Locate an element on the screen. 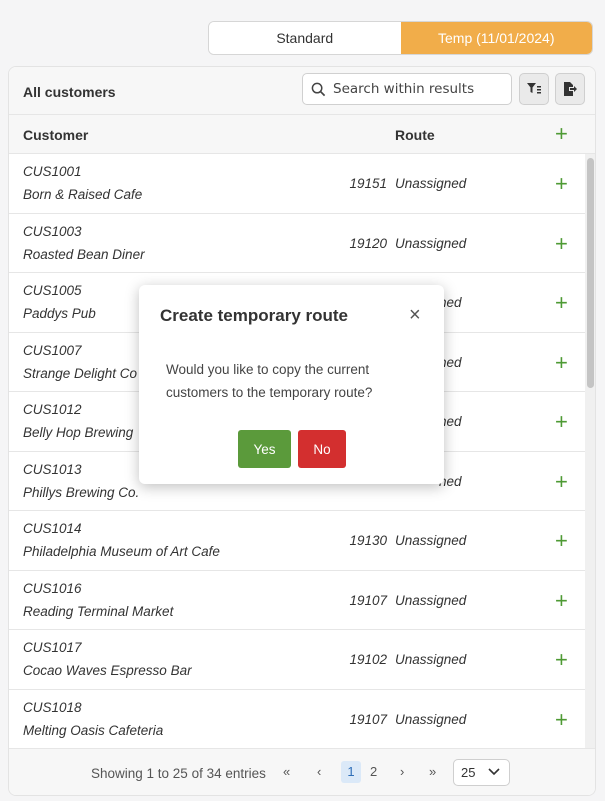 This screenshot has height=801, width=605. customer-name: Cocao Waves Espresso Bar is located at coordinates (107, 670).